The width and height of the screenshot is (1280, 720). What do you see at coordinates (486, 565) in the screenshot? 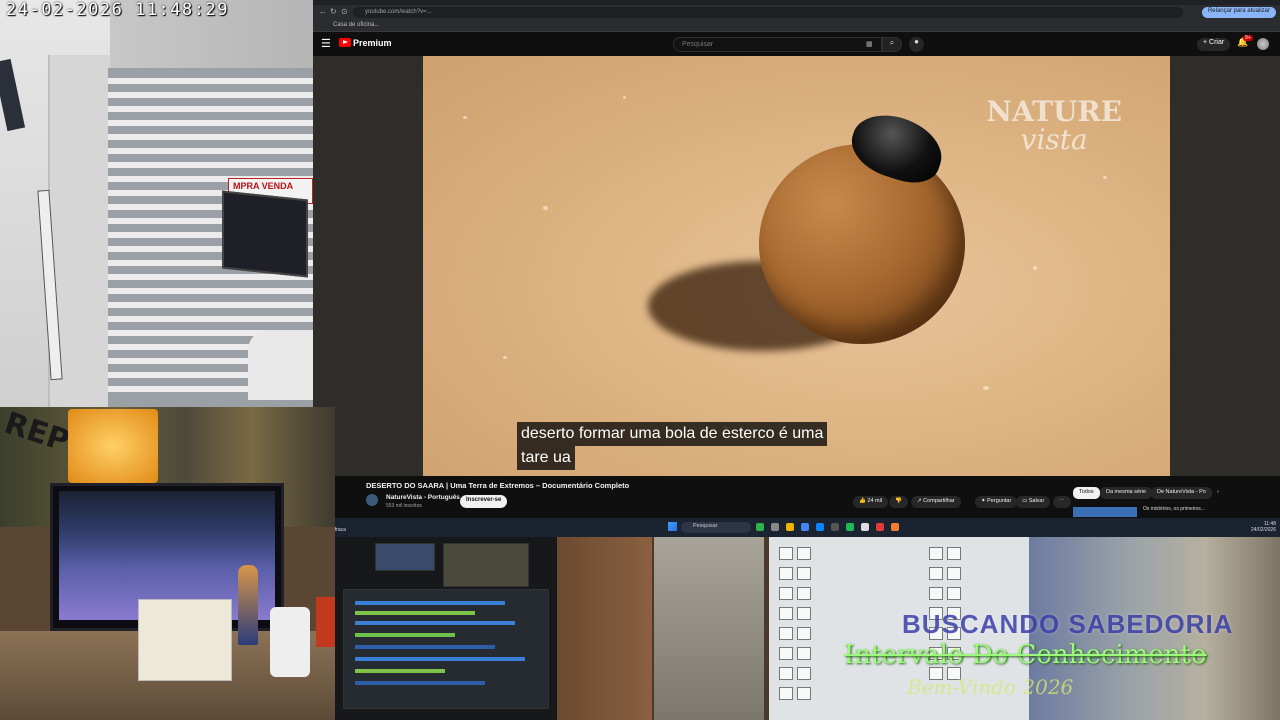
I see `program-panel` at bounding box center [486, 565].